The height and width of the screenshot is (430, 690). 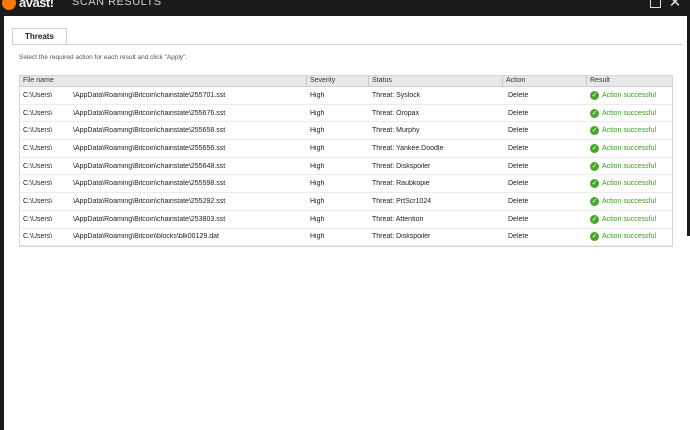 I want to click on status-cell: Threat: Yankee Doodle, so click(x=408, y=148).